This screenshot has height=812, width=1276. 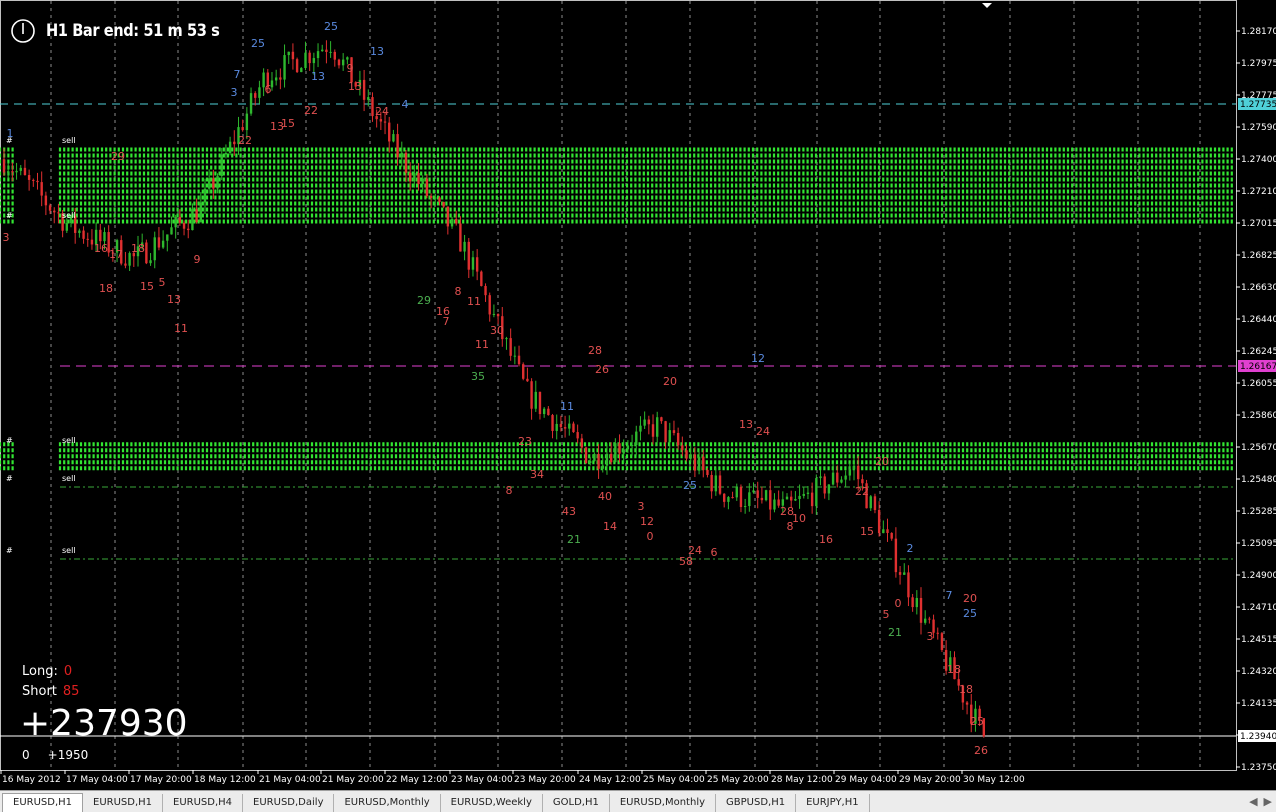 I want to click on profit-detail-right: +1950, so click(x=68, y=755).